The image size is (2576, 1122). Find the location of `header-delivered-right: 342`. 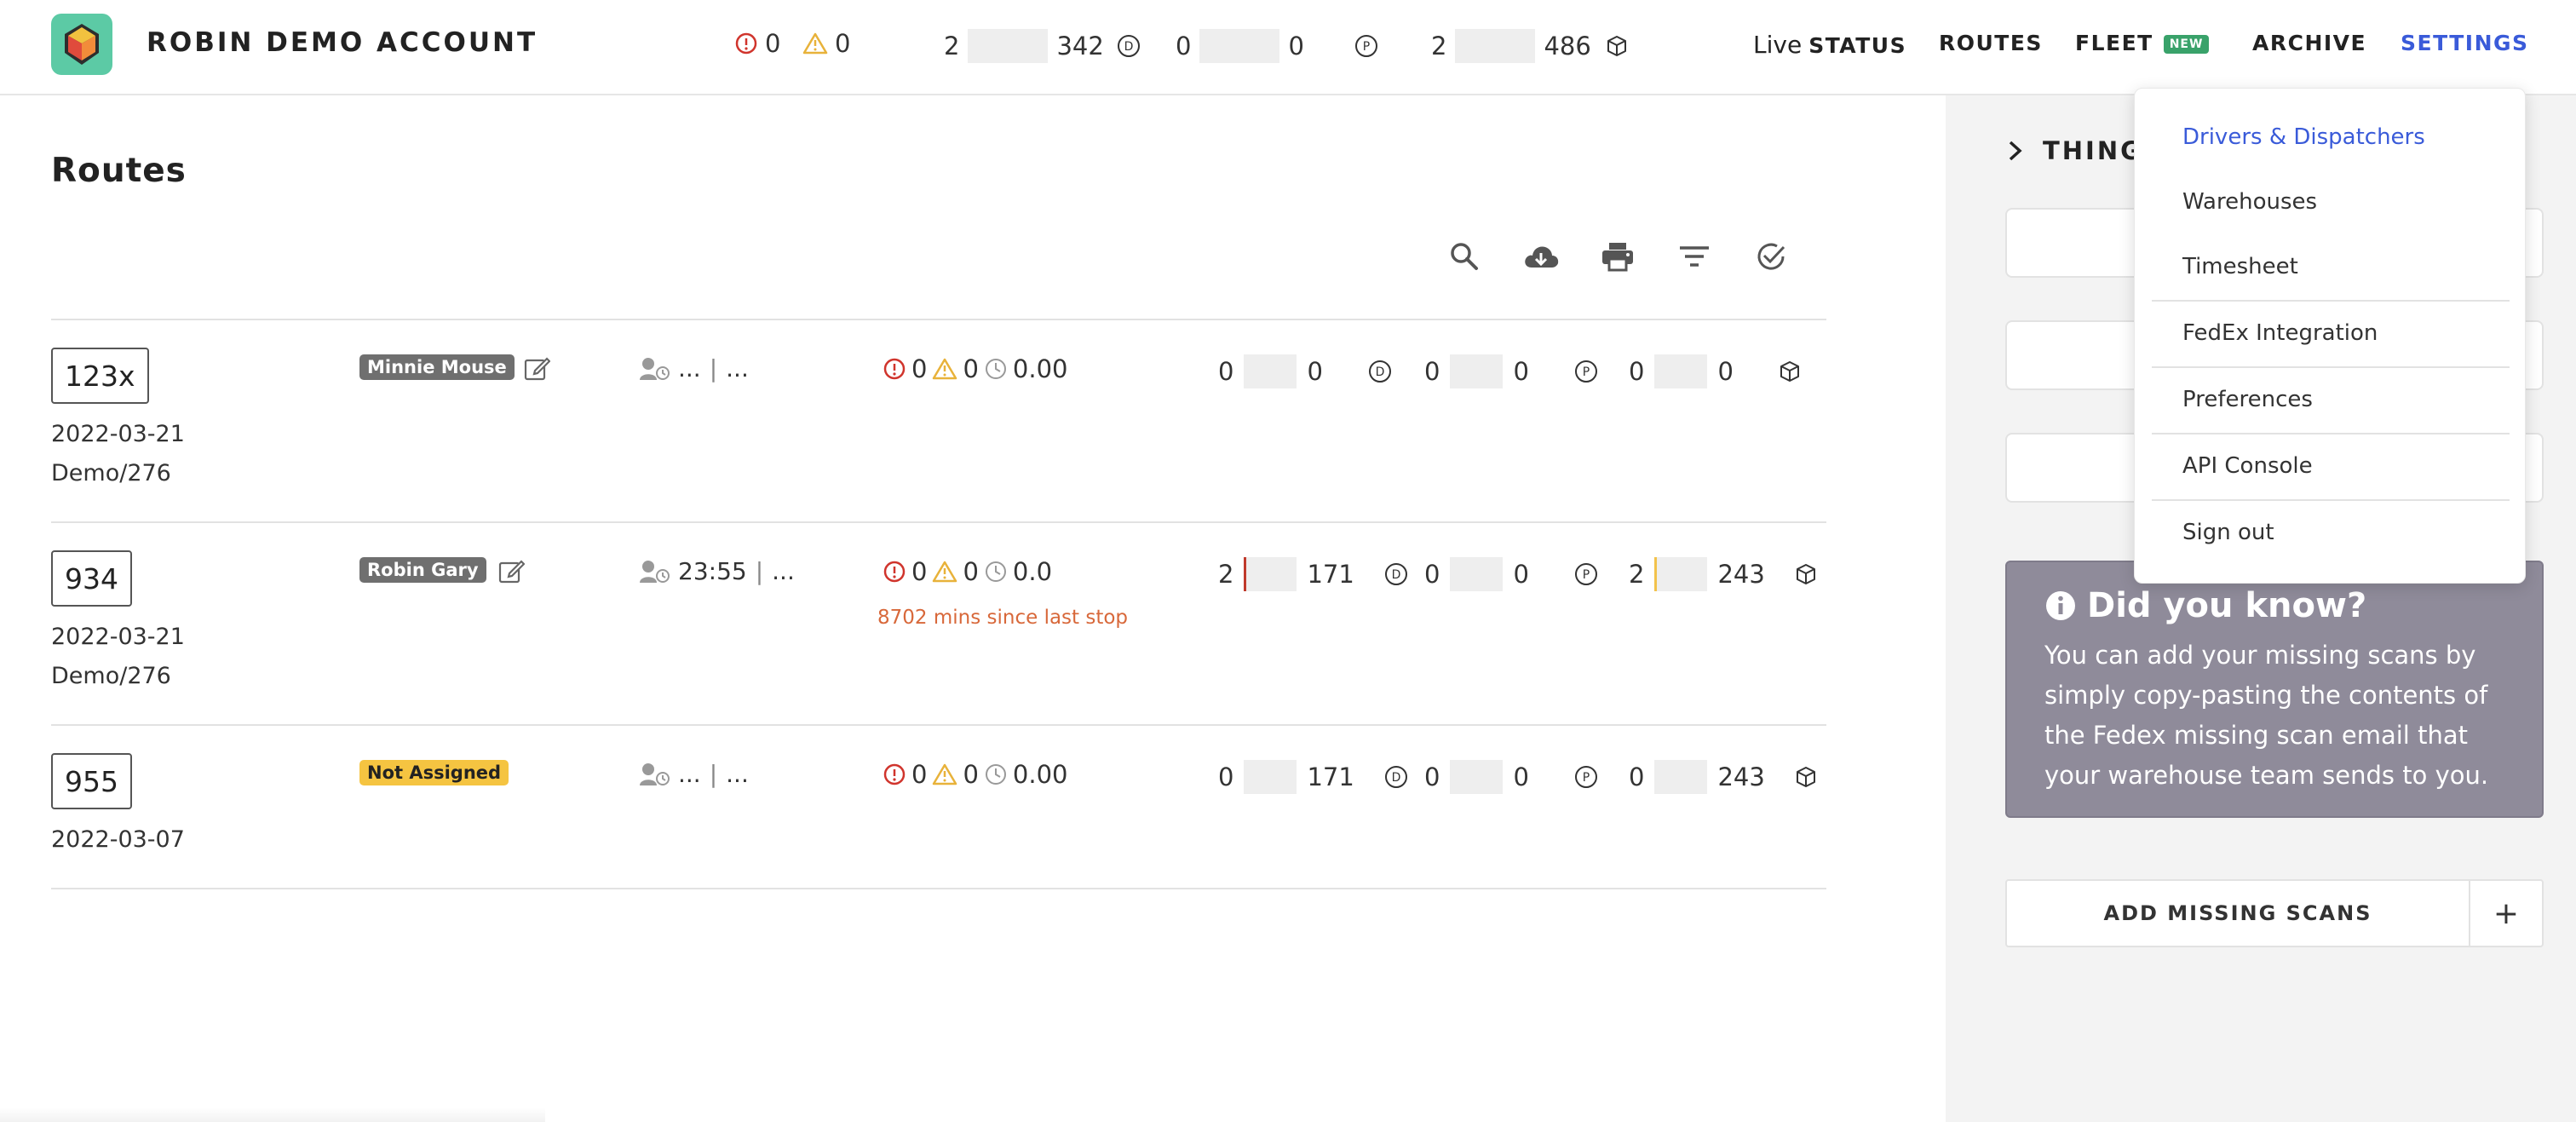

header-delivered-right: 342 is located at coordinates (1080, 46).